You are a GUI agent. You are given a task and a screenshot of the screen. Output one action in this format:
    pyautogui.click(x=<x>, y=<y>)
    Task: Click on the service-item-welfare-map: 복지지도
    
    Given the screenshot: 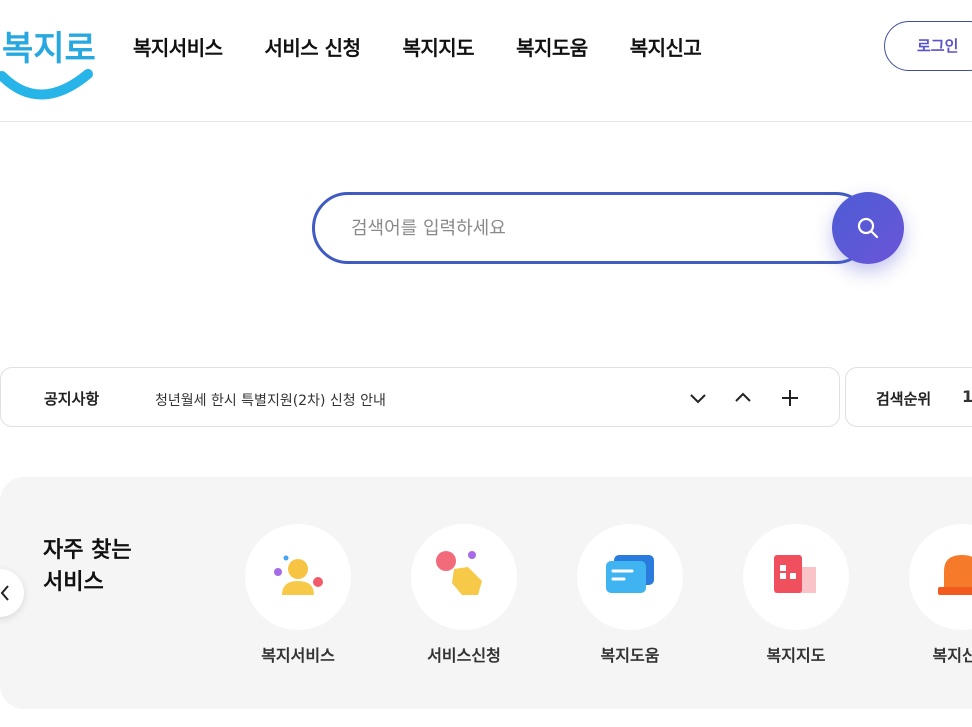 What is the action you would take?
    pyautogui.click(x=796, y=599)
    